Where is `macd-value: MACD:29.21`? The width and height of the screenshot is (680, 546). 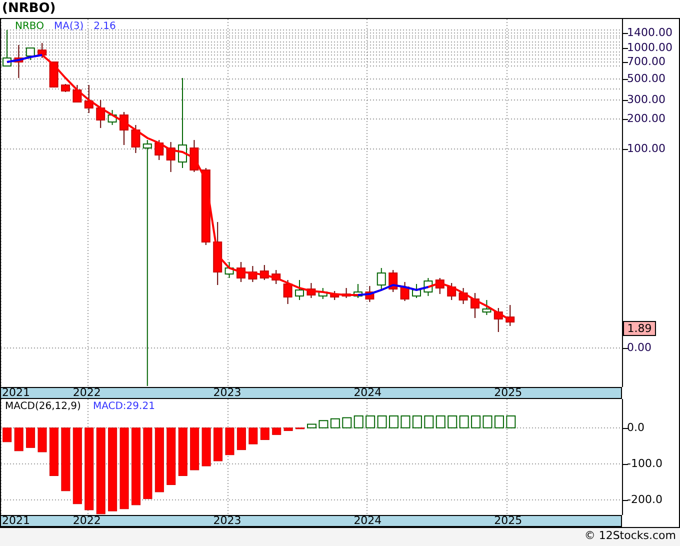 macd-value: MACD:29.21 is located at coordinates (123, 407).